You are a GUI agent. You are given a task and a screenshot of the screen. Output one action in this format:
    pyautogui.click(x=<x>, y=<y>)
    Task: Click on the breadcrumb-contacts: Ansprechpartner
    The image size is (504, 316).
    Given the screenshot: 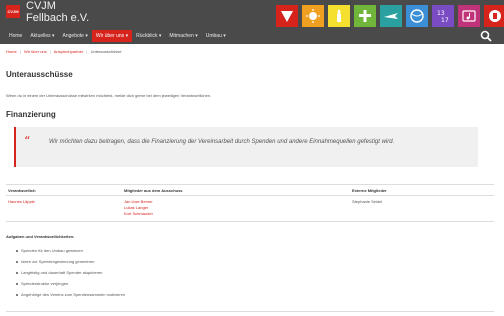 What is the action you would take?
    pyautogui.click(x=69, y=51)
    